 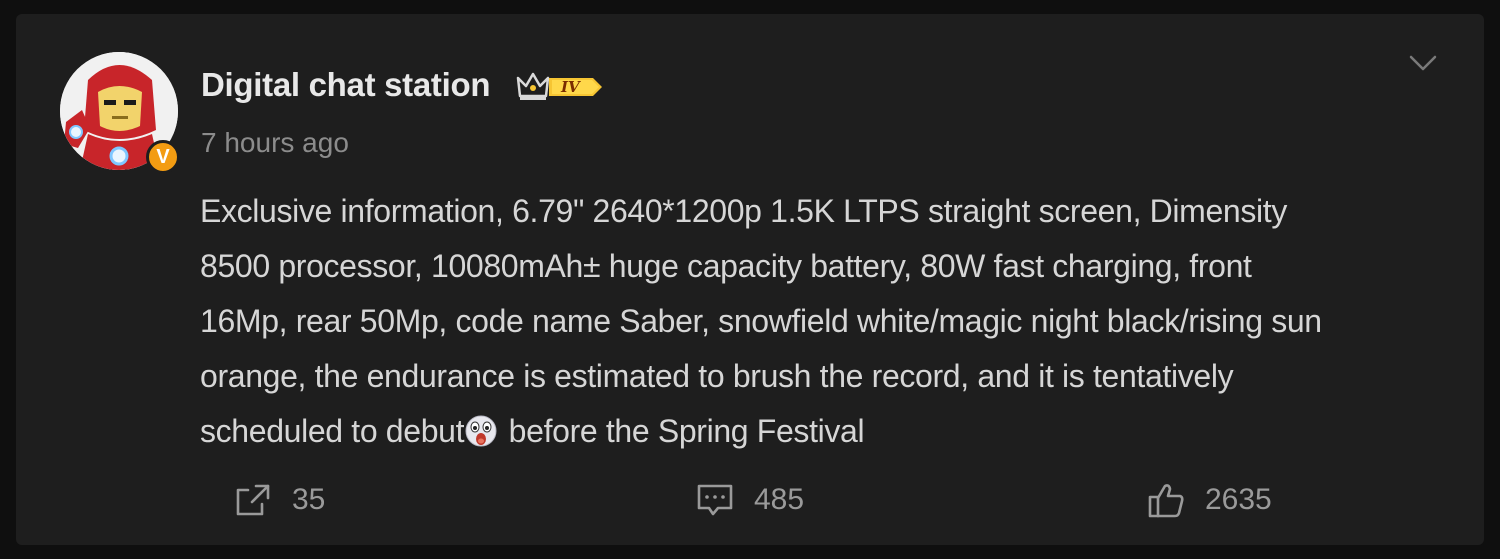 I want to click on share-icon, so click(x=253, y=500).